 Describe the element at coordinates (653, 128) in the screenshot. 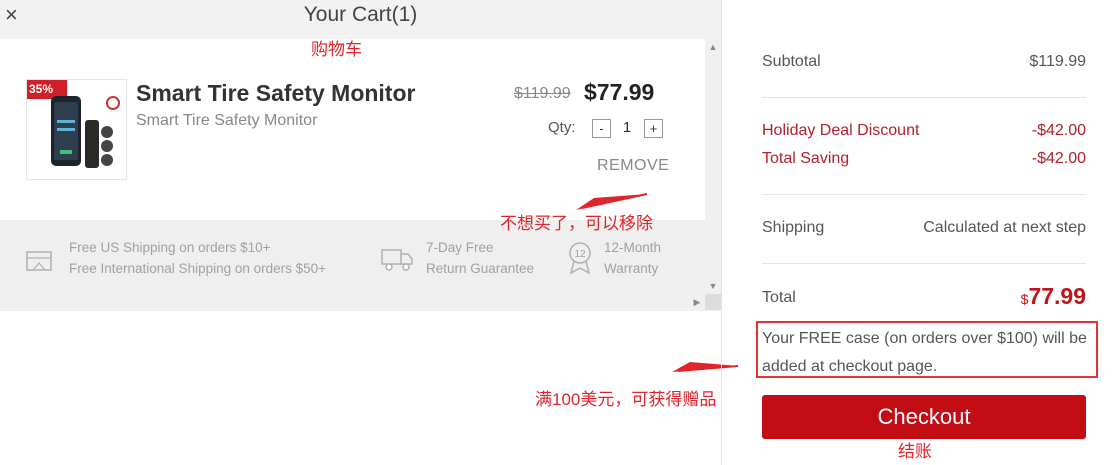

I see `qty-increase-button: +` at that location.